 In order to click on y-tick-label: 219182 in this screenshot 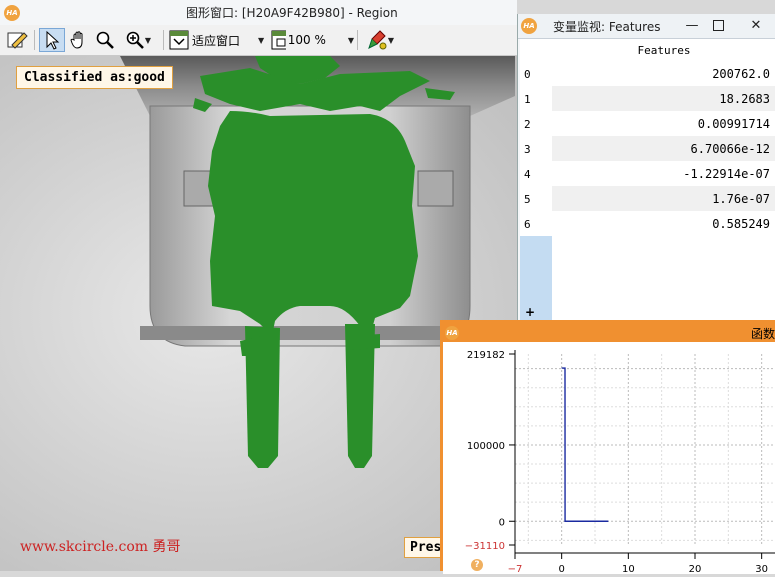, I will do `click(486, 355)`.